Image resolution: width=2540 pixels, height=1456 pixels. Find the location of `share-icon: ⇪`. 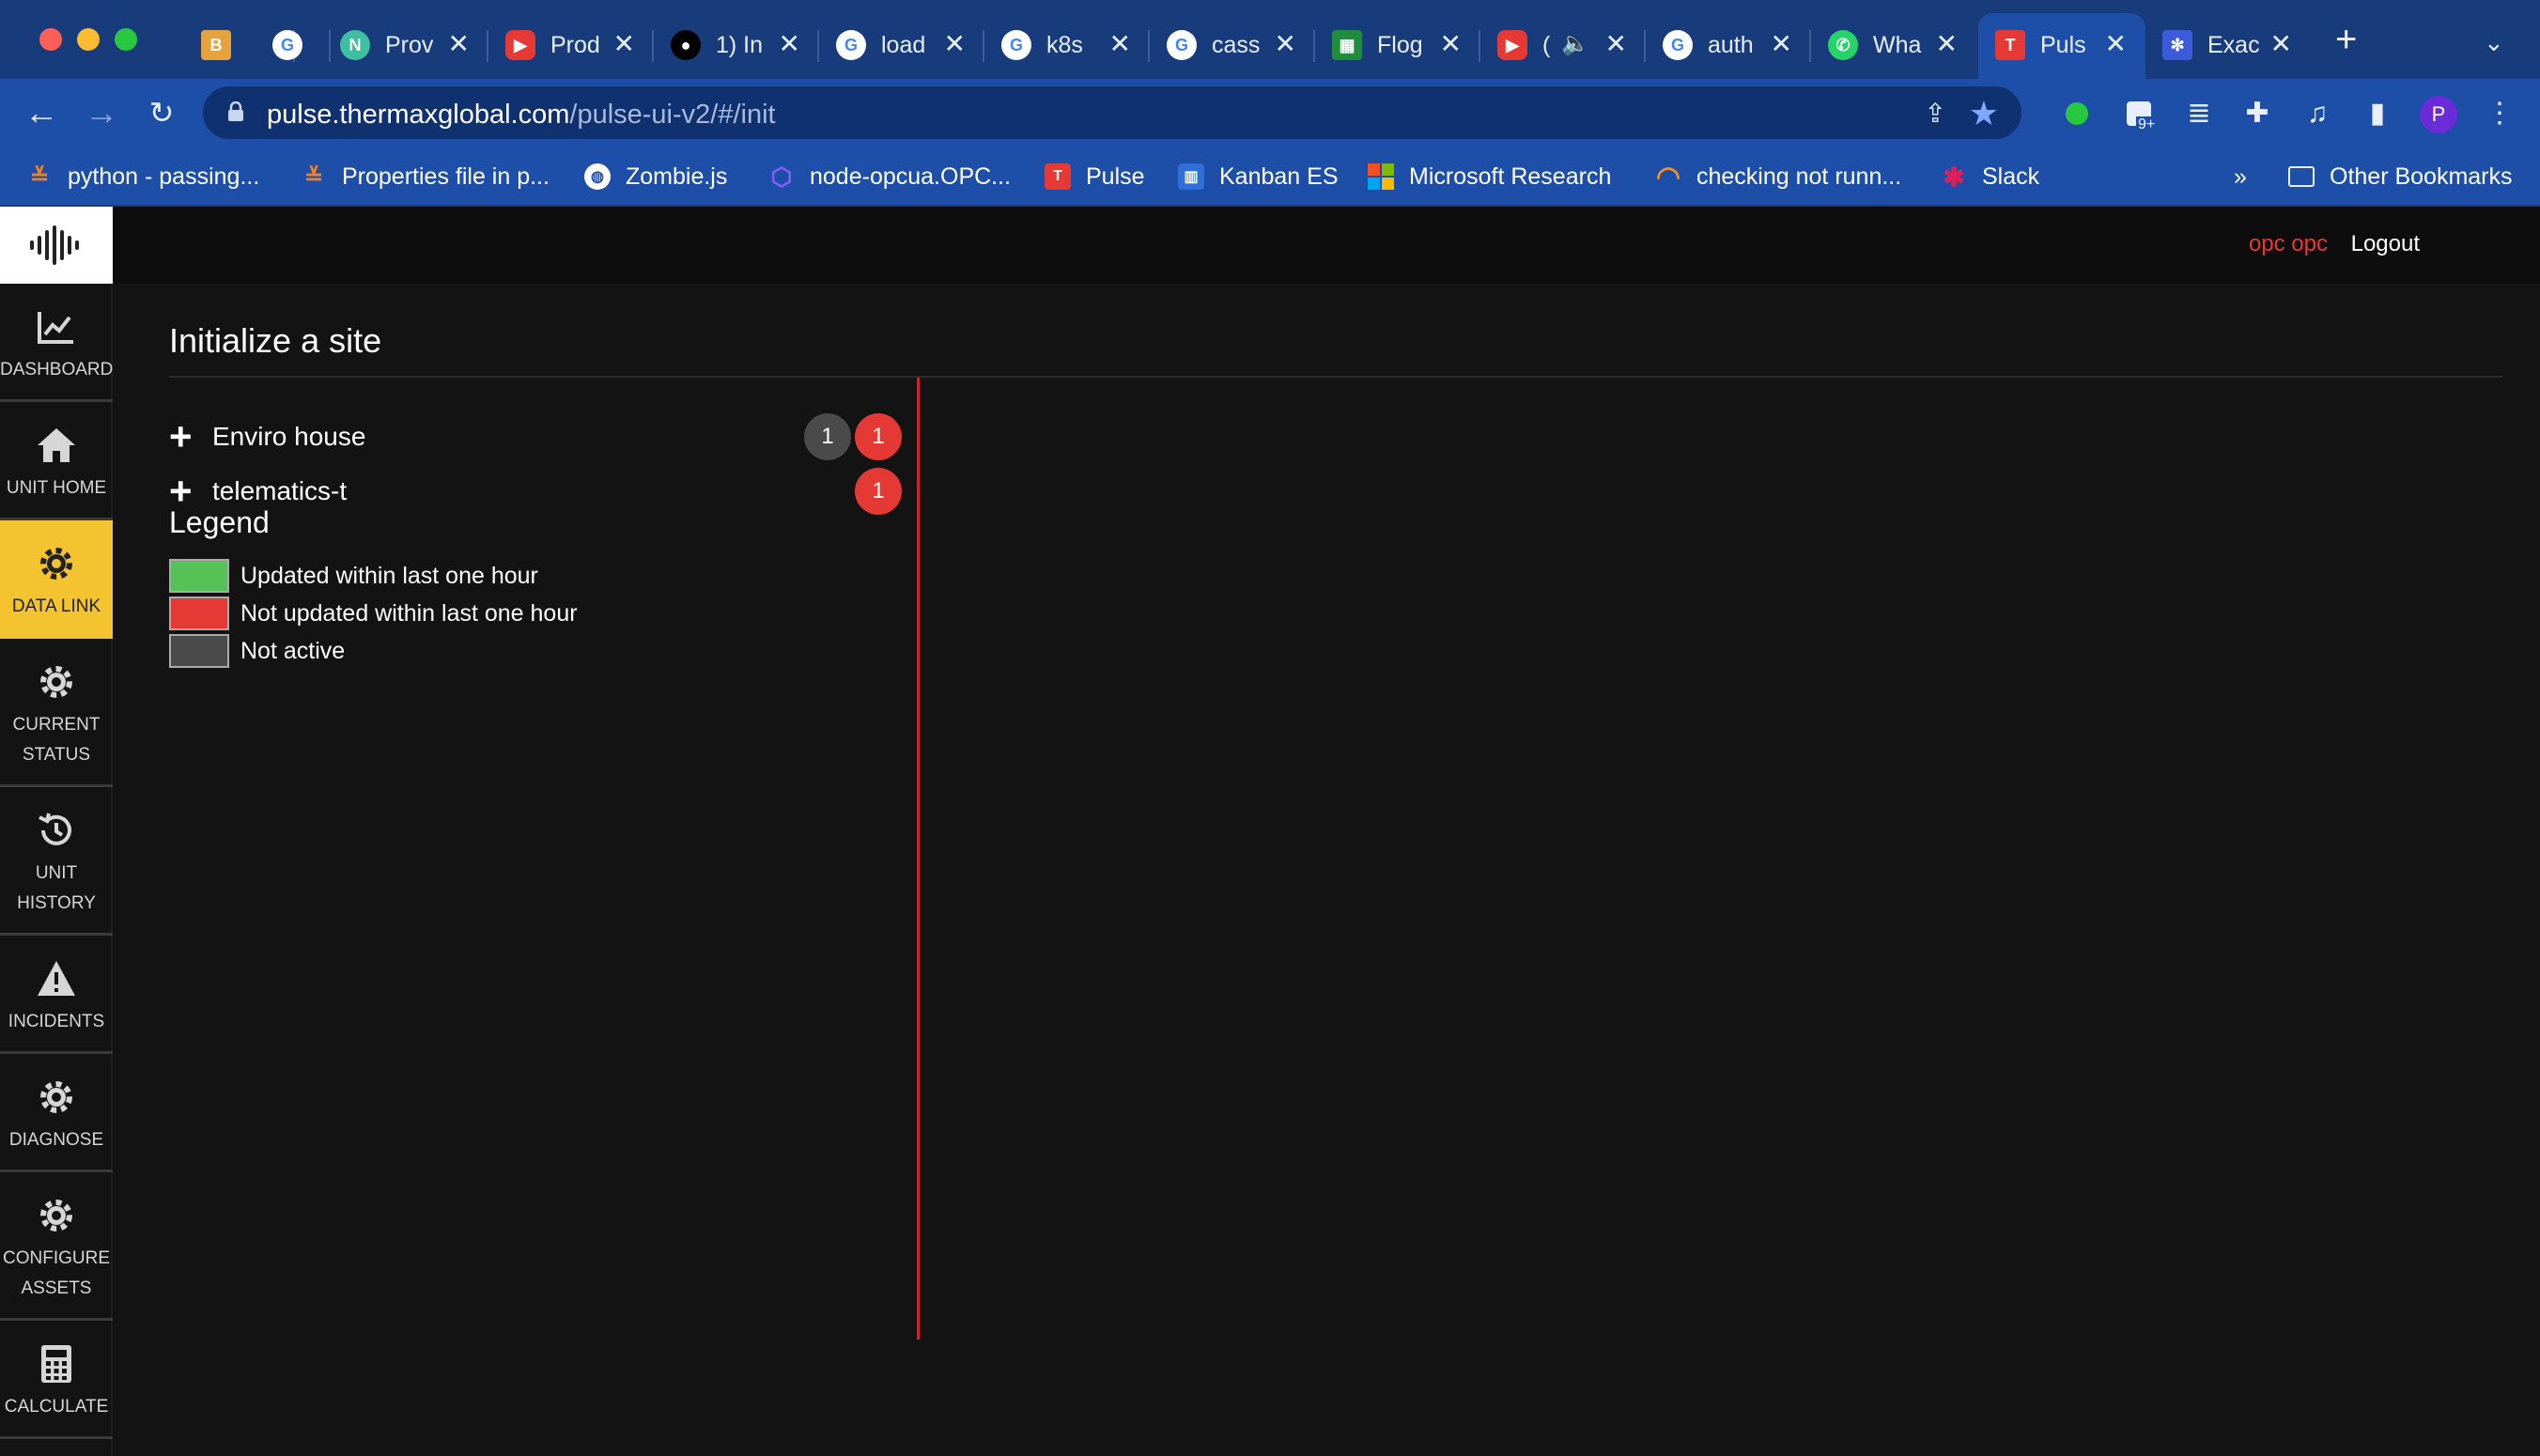

share-icon: ⇪ is located at coordinates (1935, 113).